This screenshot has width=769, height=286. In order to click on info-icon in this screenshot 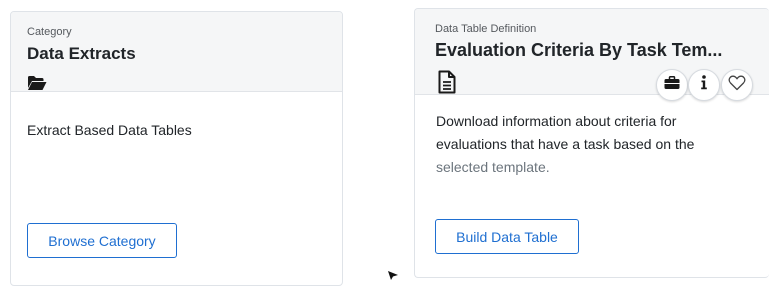, I will do `click(704, 85)`.